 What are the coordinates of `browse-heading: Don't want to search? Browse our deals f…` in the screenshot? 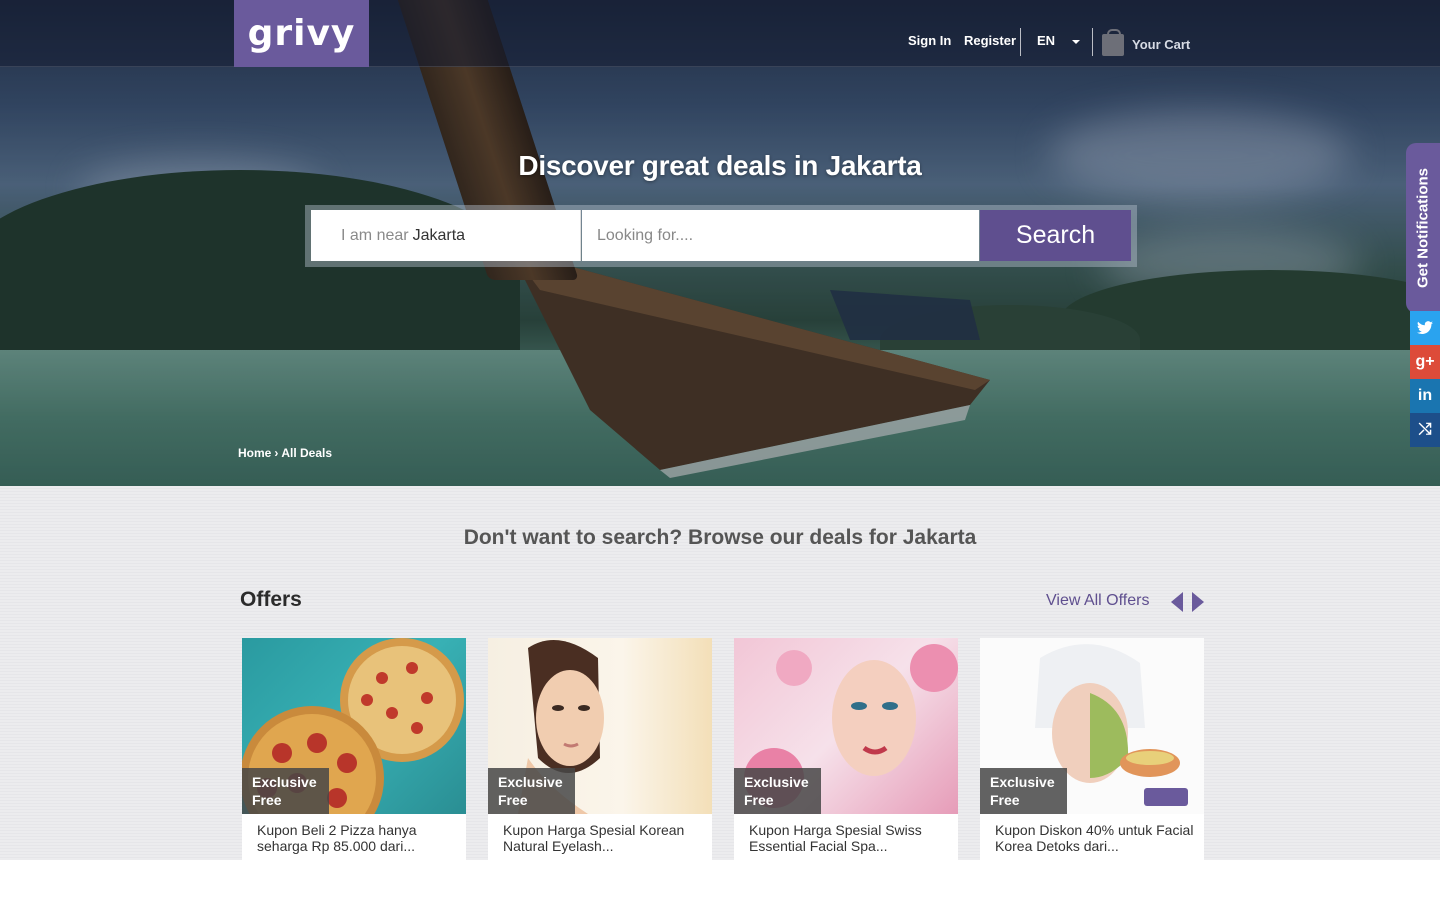 It's located at (720, 537).